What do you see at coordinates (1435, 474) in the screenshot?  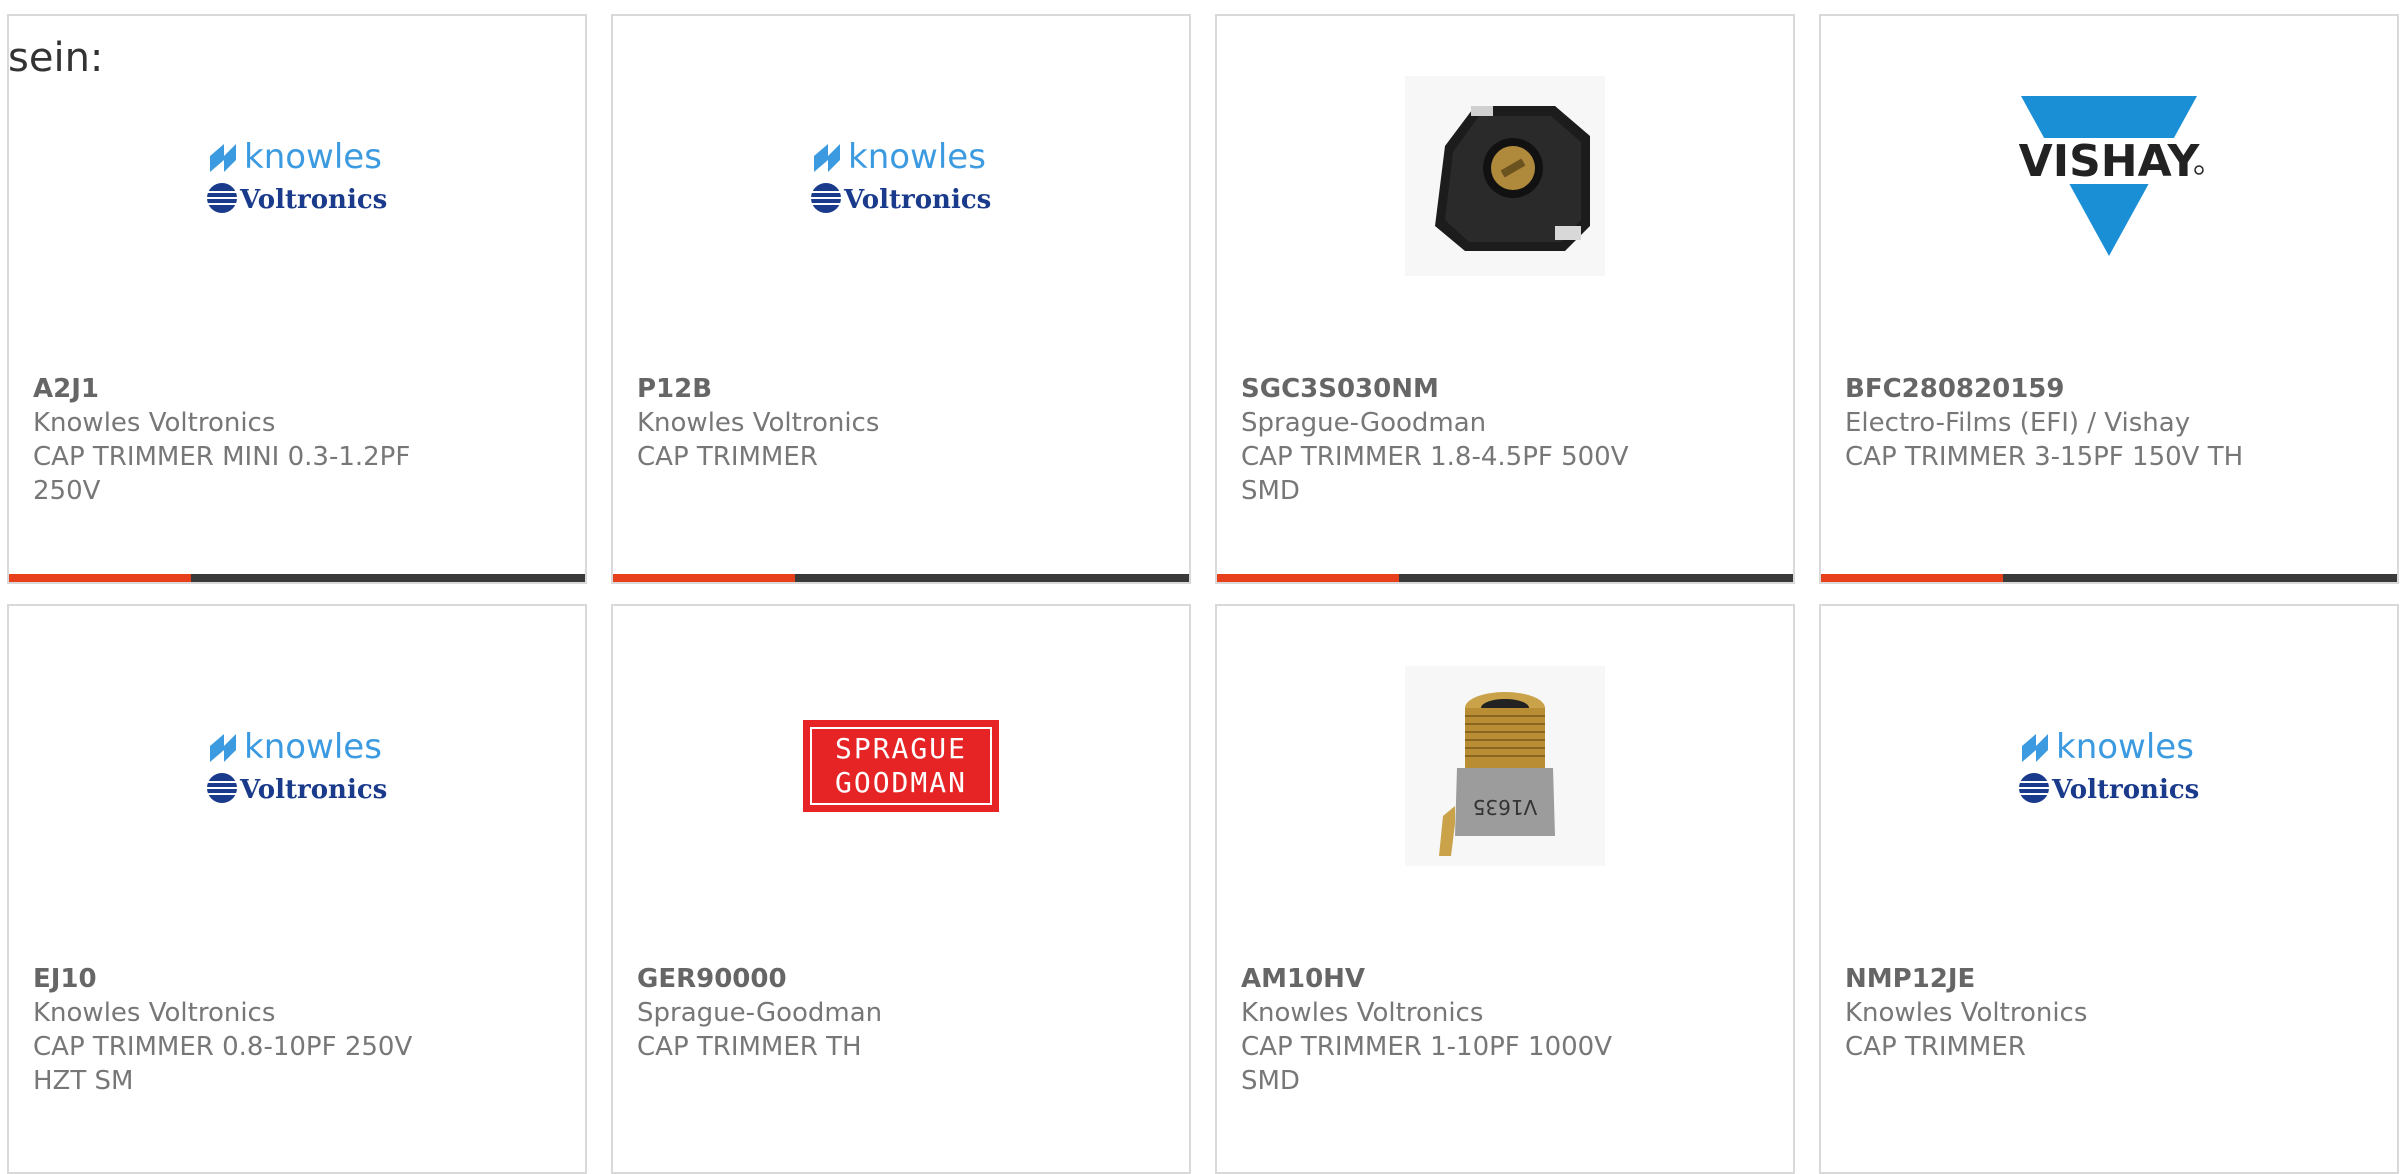 I see `description: CAP TRIMMER 1.8-4.5PF 500V SMD` at bounding box center [1435, 474].